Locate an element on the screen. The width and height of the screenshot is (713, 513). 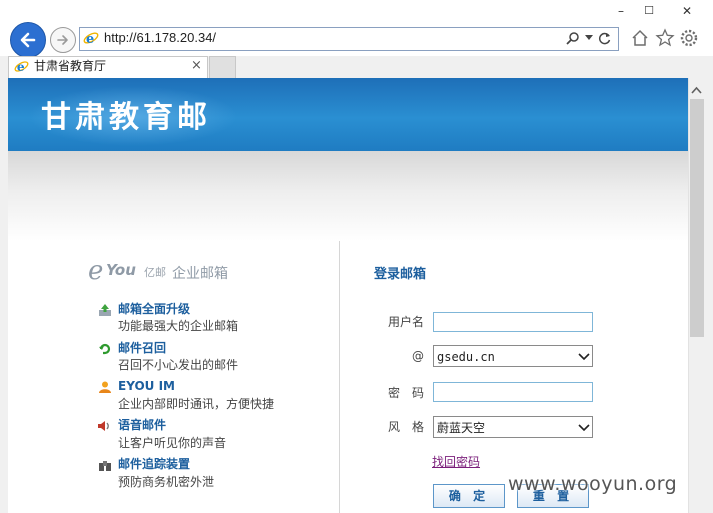
feature-desc-recall: 召回不小心发出的邮件 is located at coordinates (178, 365).